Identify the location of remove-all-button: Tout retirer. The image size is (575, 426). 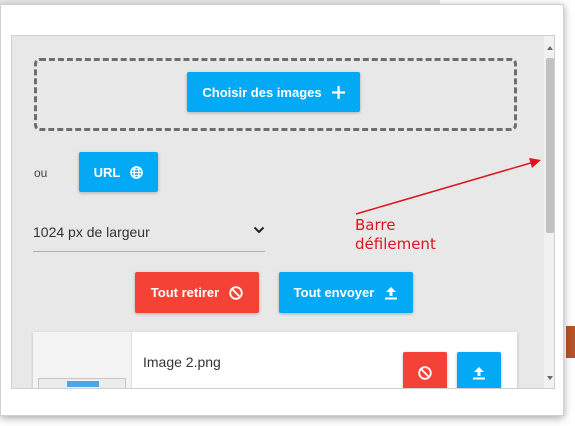
(197, 292).